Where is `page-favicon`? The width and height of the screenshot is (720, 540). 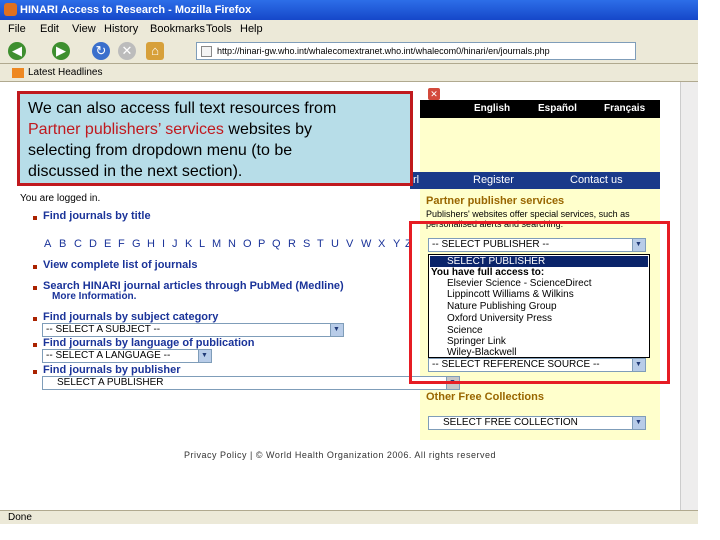
page-favicon is located at coordinates (206, 51).